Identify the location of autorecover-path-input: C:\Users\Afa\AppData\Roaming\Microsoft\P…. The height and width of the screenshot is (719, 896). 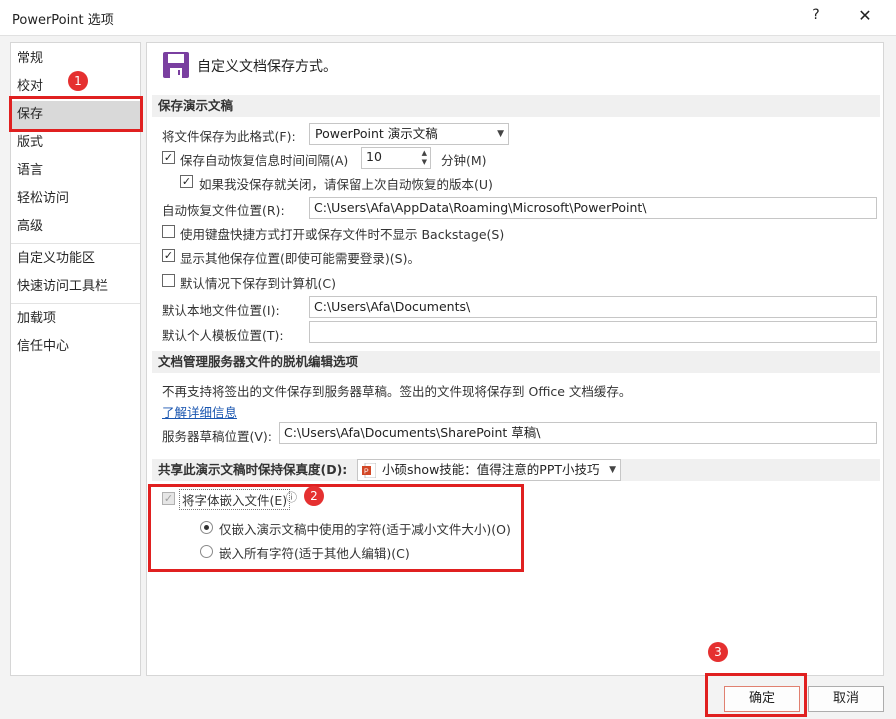
(593, 208).